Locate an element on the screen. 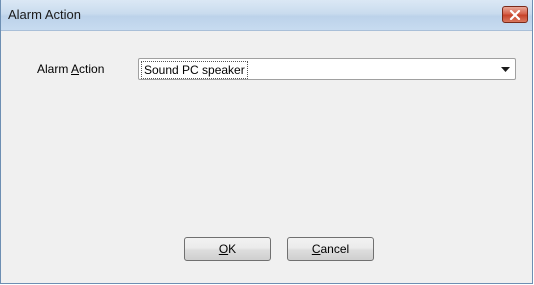  alarm-action-label: Alarm Action is located at coordinates (70, 69).